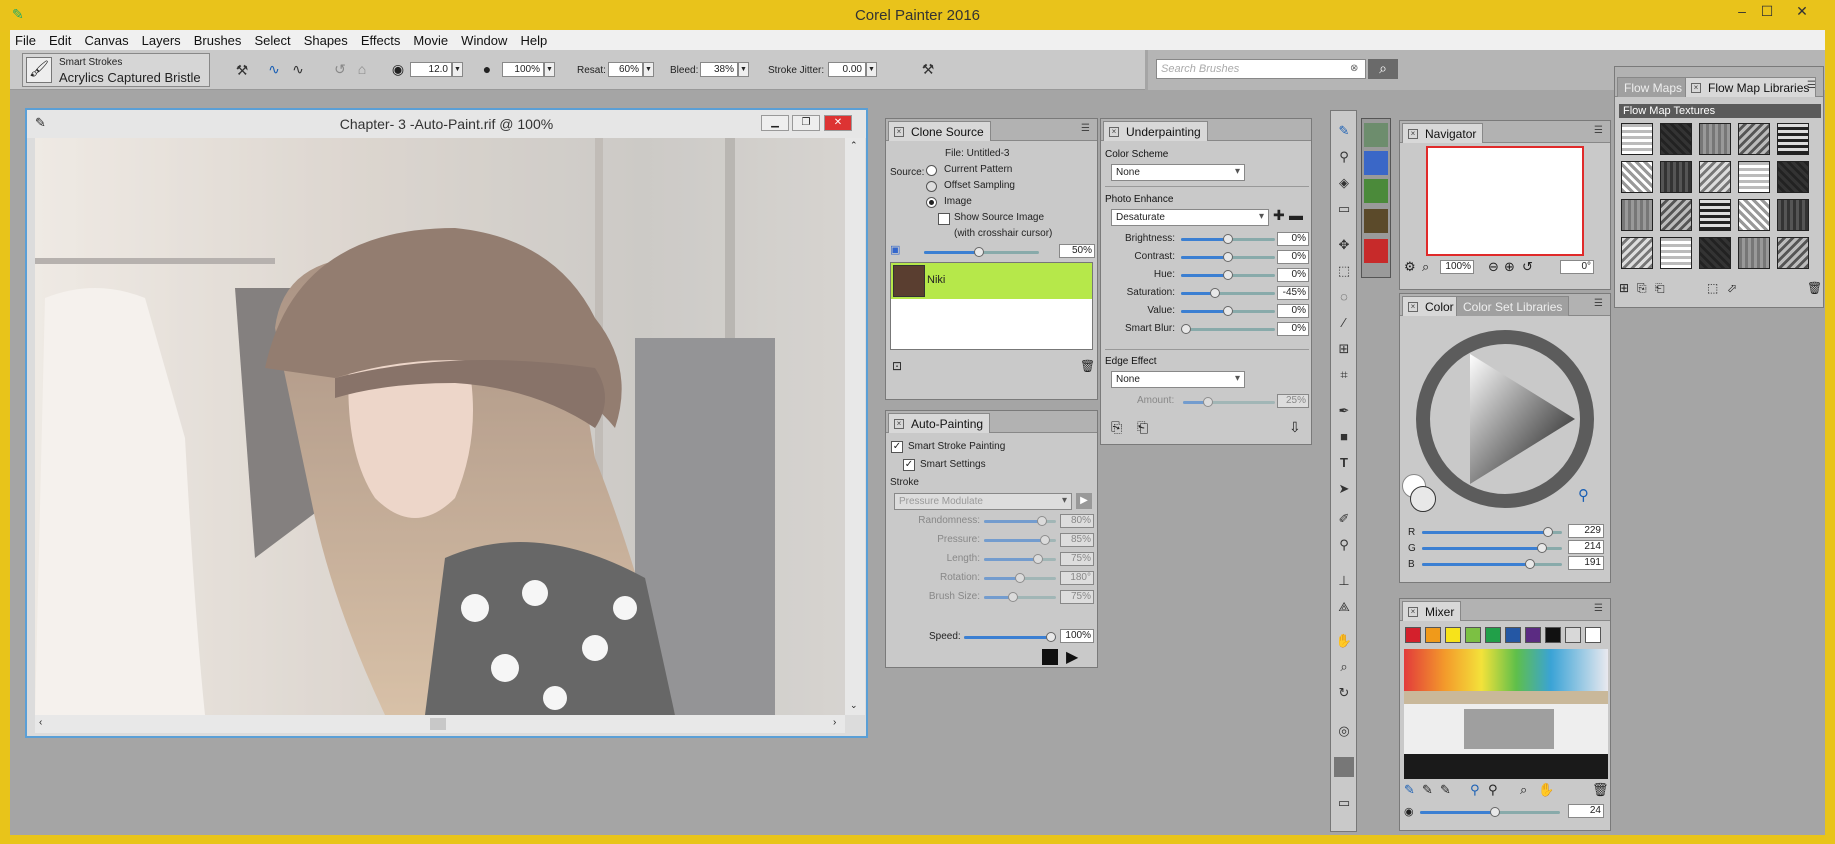  I want to click on speed-slider, so click(1010, 637).